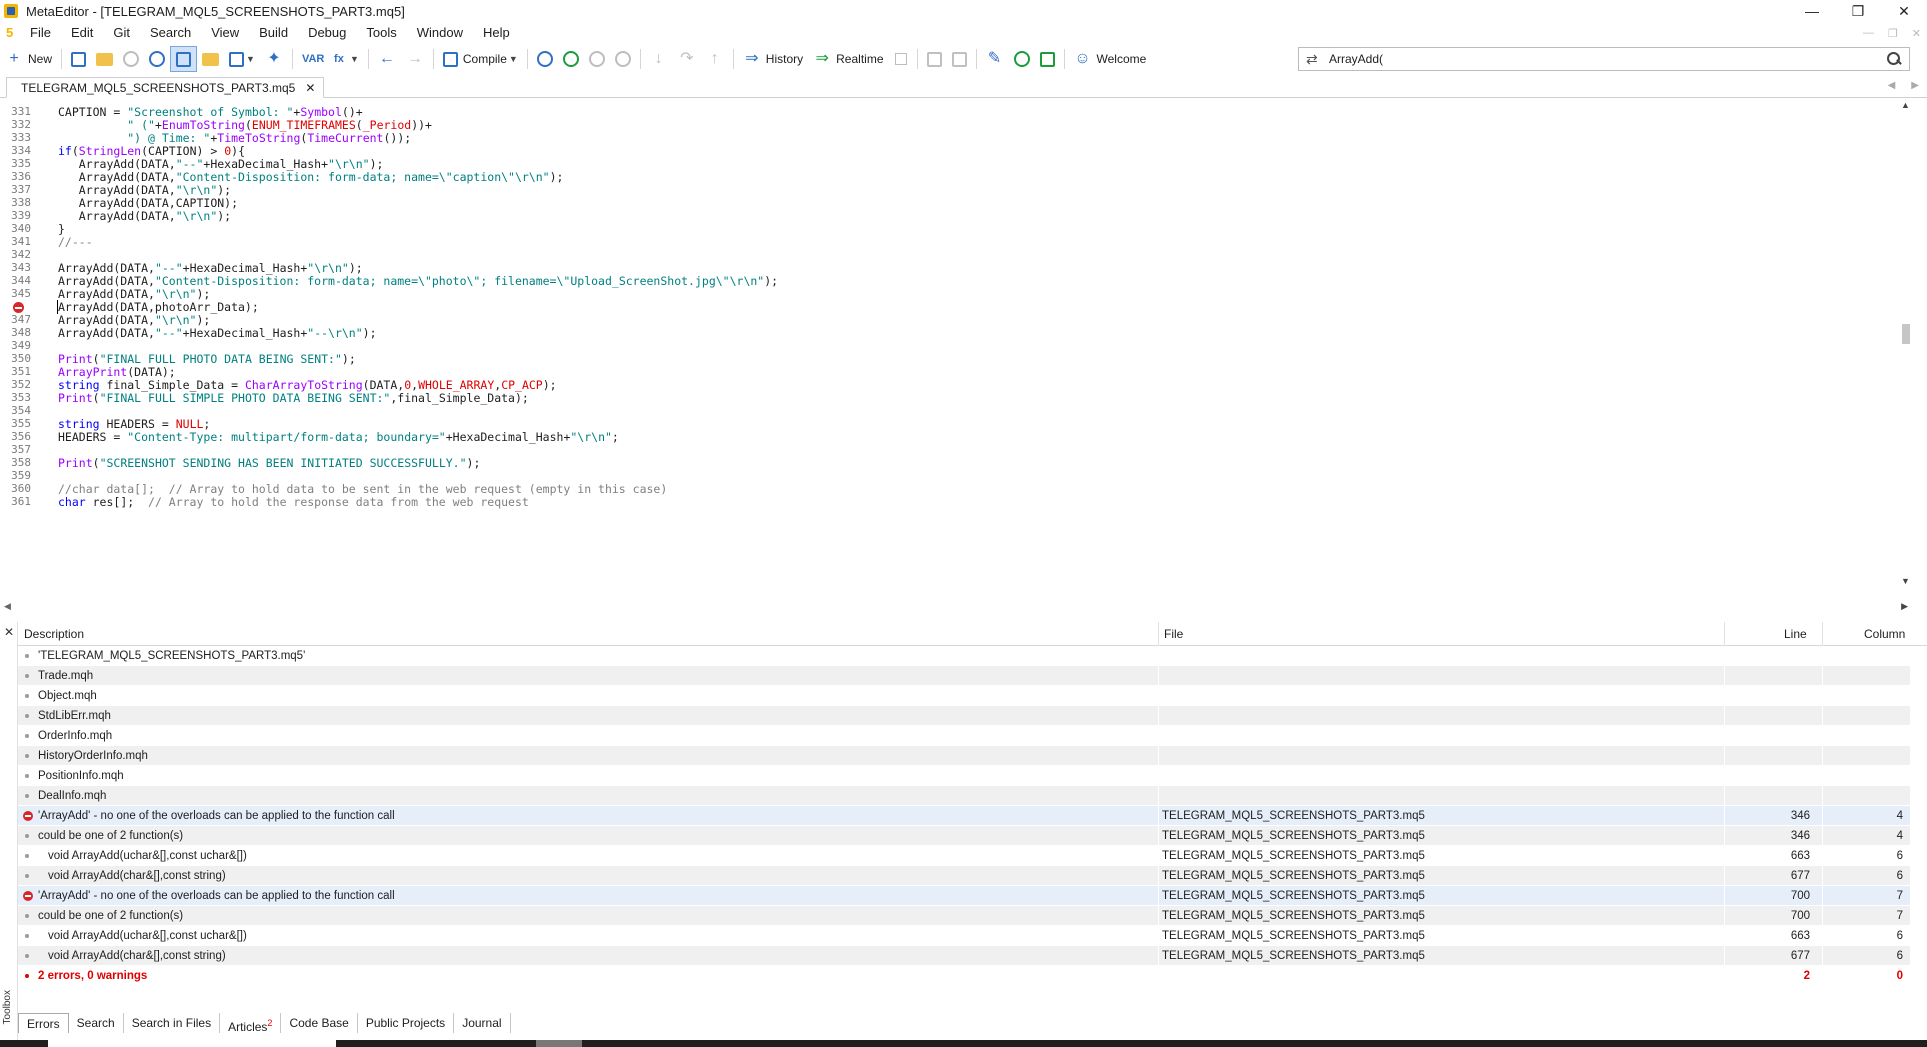 This screenshot has width=1927, height=1047. What do you see at coordinates (482, 1023) in the screenshot?
I see `tab-journal: Journal` at bounding box center [482, 1023].